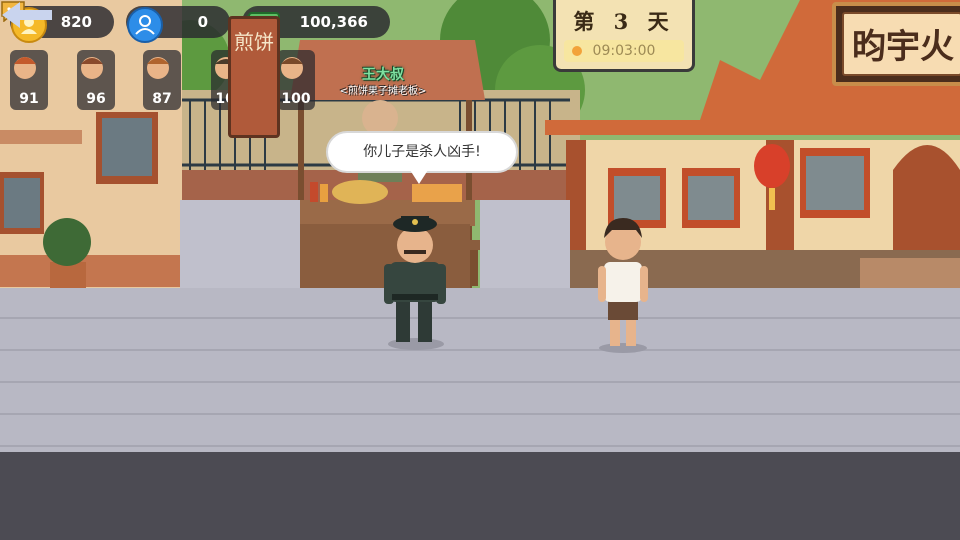 This screenshot has height=540, width=960. Describe the element at coordinates (96, 99) in the screenshot. I see `npc-status-value: 96` at that location.